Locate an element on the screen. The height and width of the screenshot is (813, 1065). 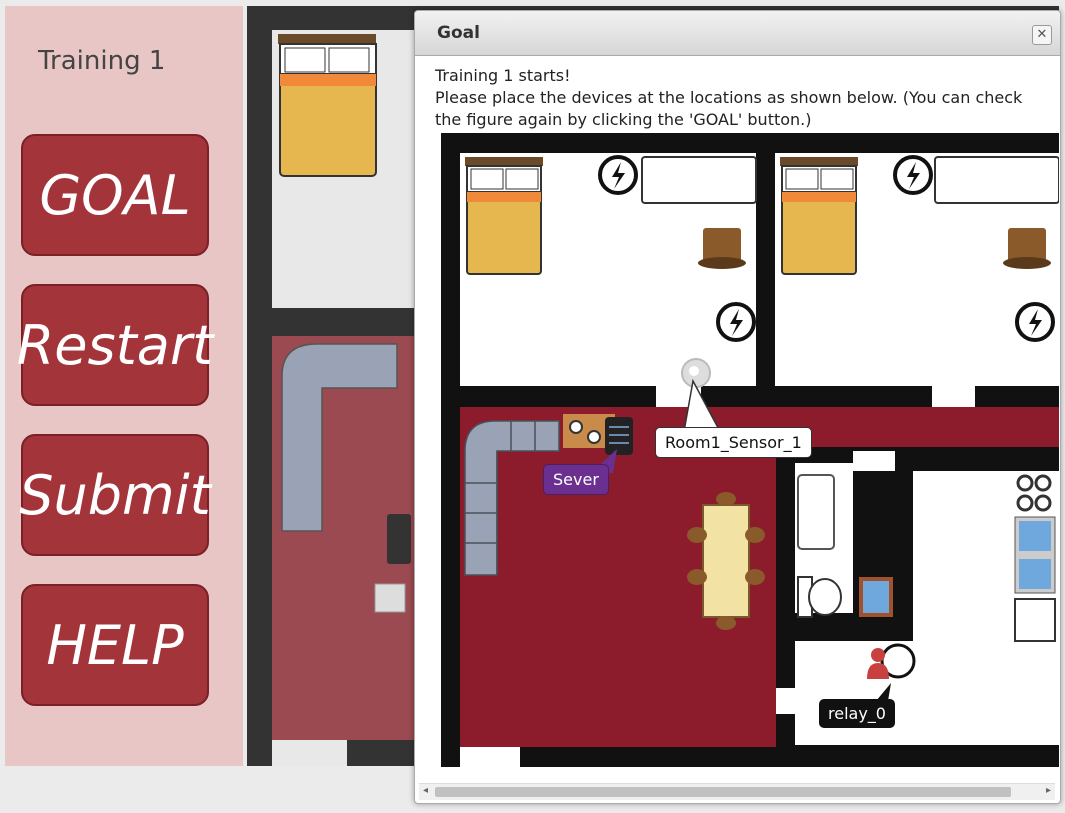
sensor-callout: Room1_Sensor_1 is located at coordinates (733, 442).